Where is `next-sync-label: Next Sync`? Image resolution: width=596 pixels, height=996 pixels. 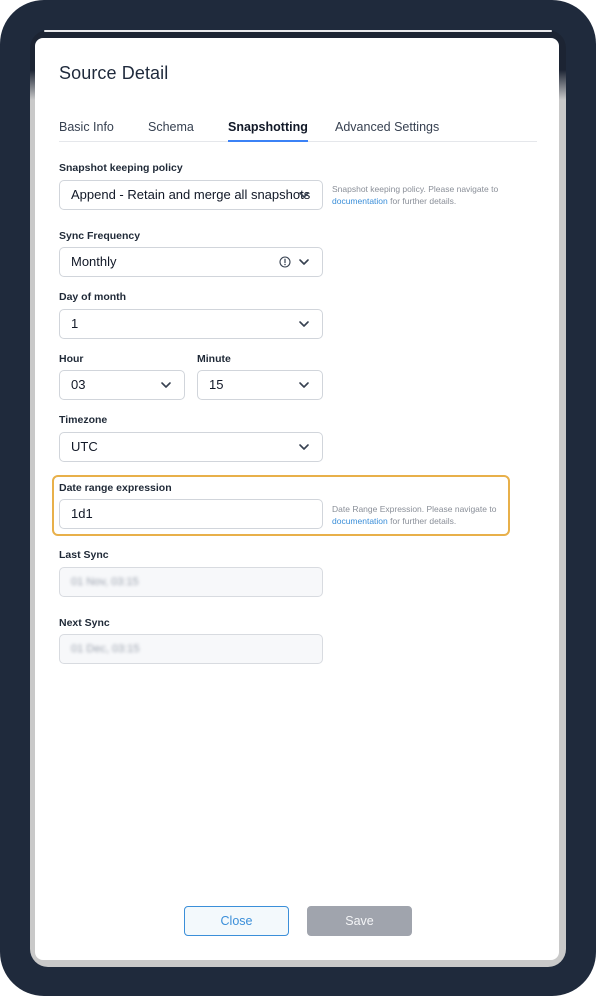 next-sync-label: Next Sync is located at coordinates (84, 623).